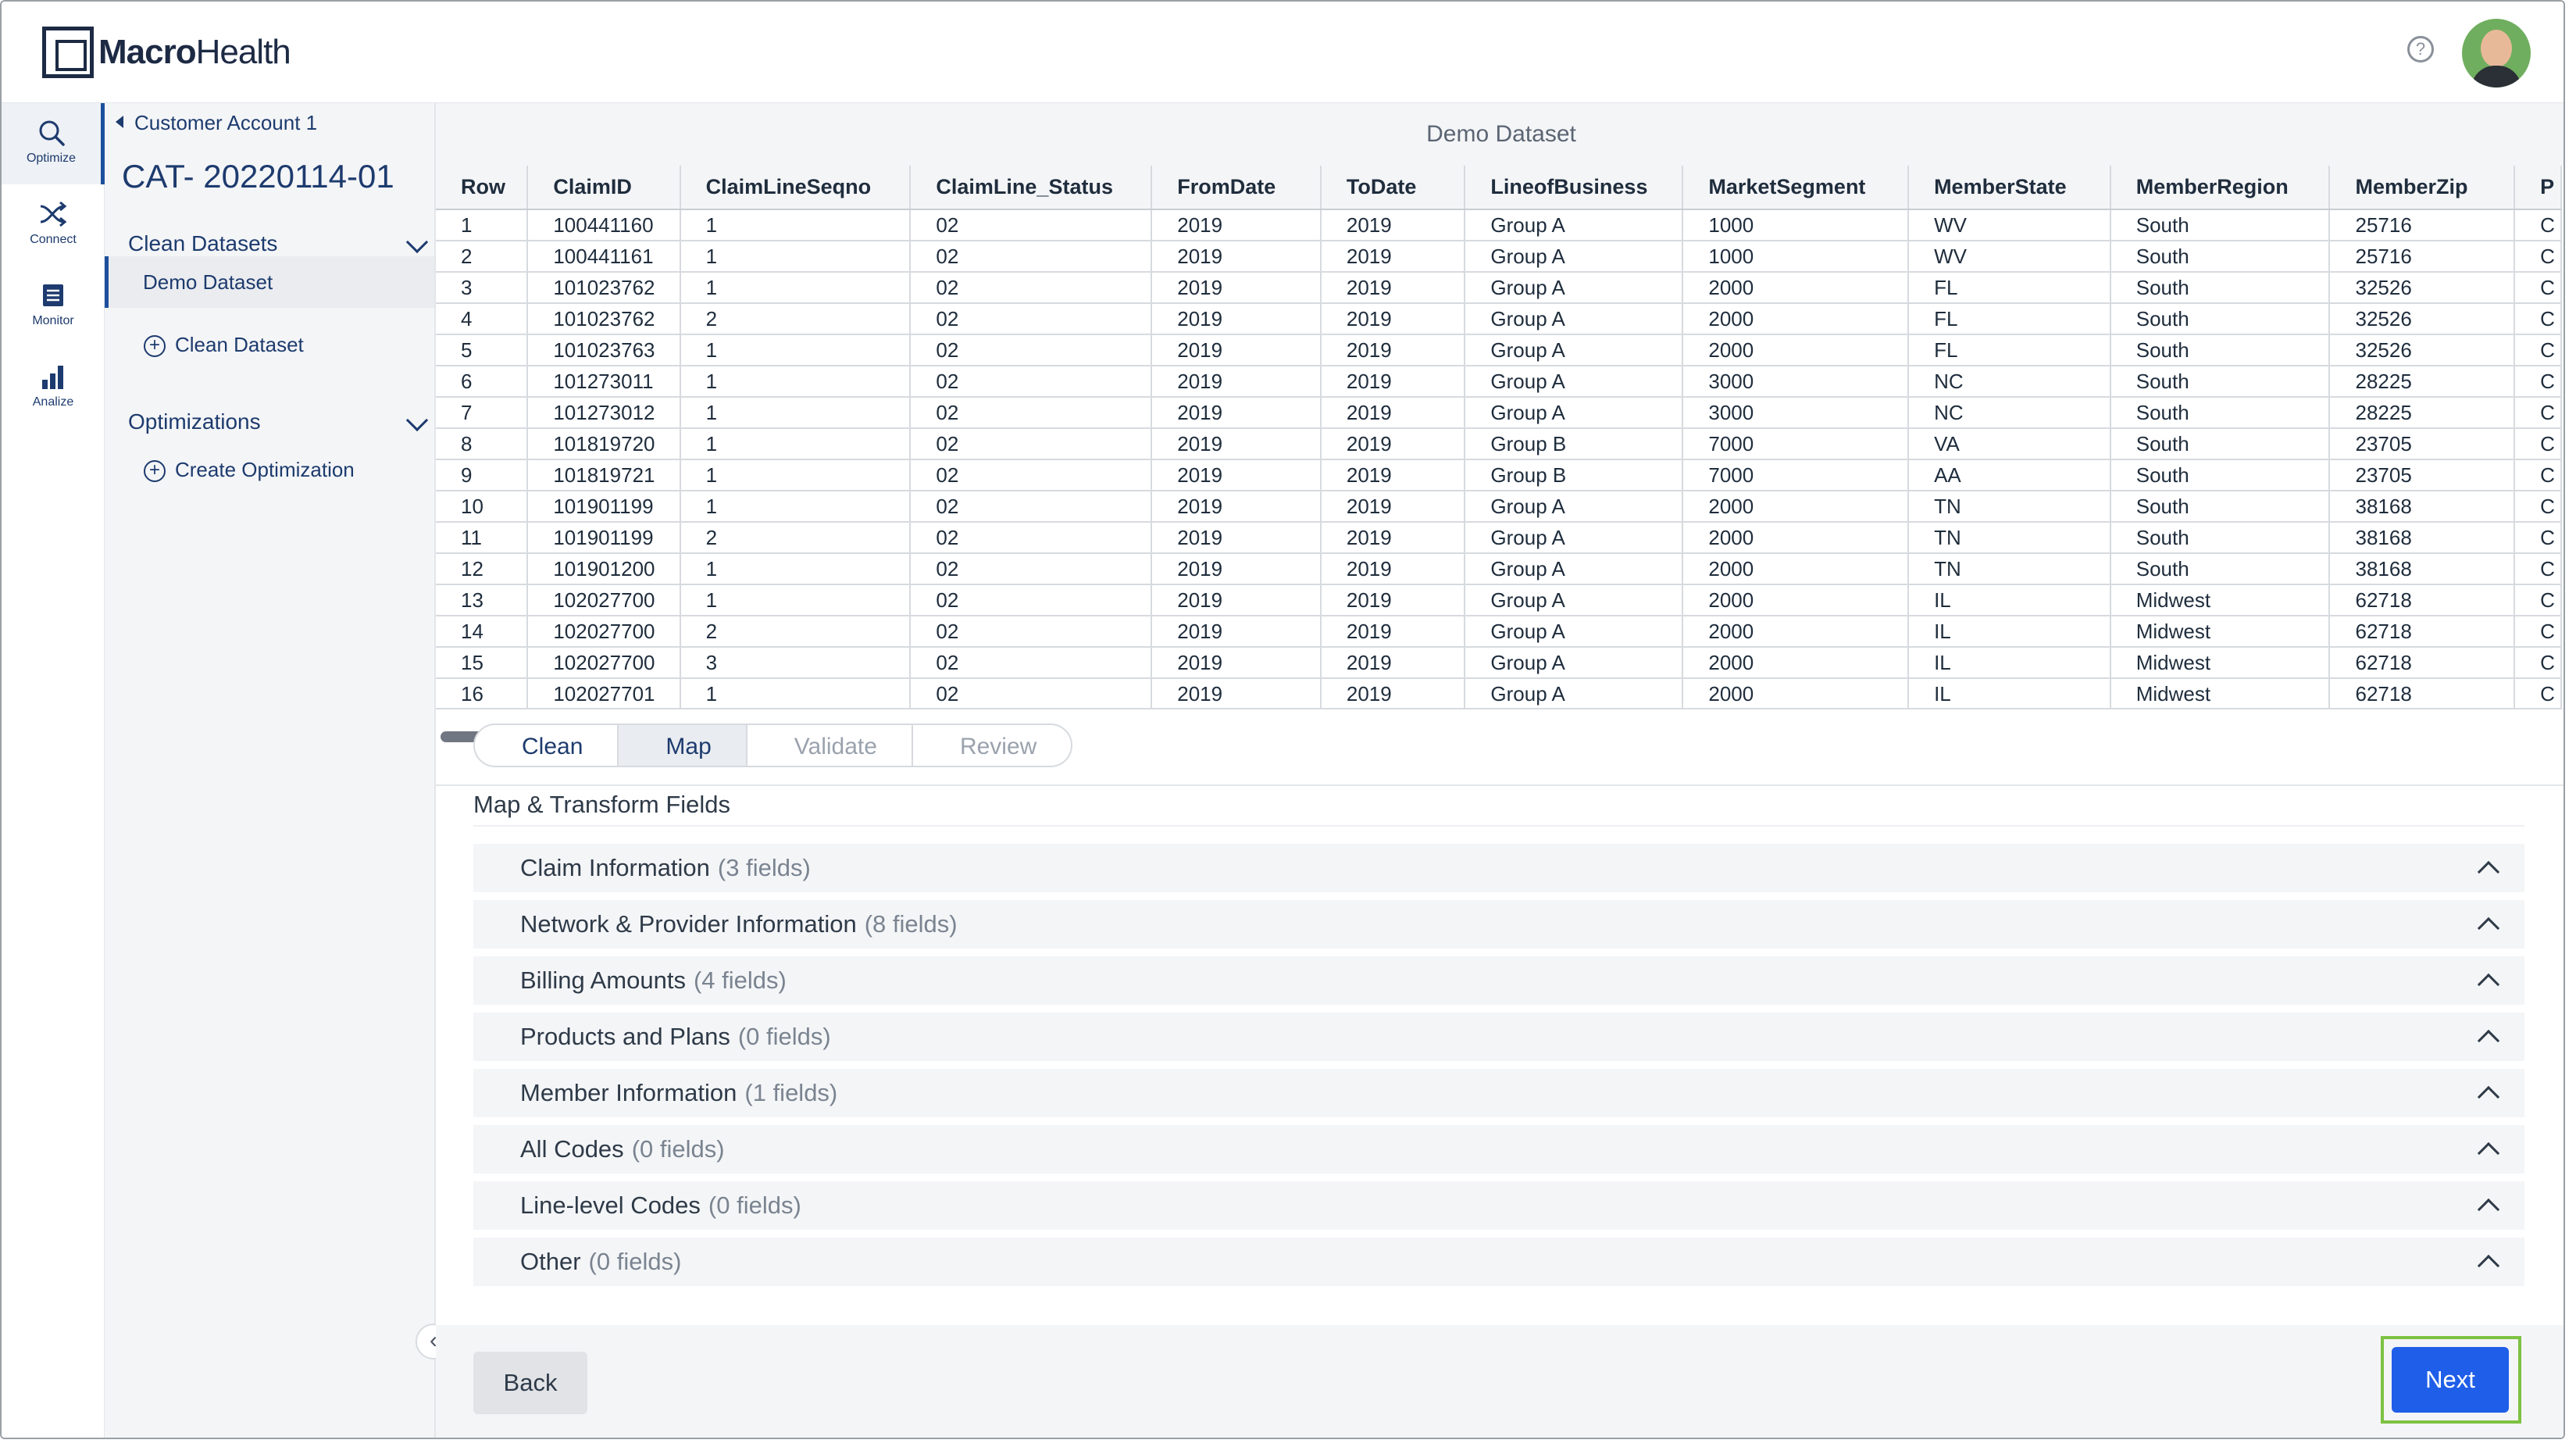 The image size is (2576, 1447). I want to click on macrohealth-logo: MacroHealth, so click(166, 52).